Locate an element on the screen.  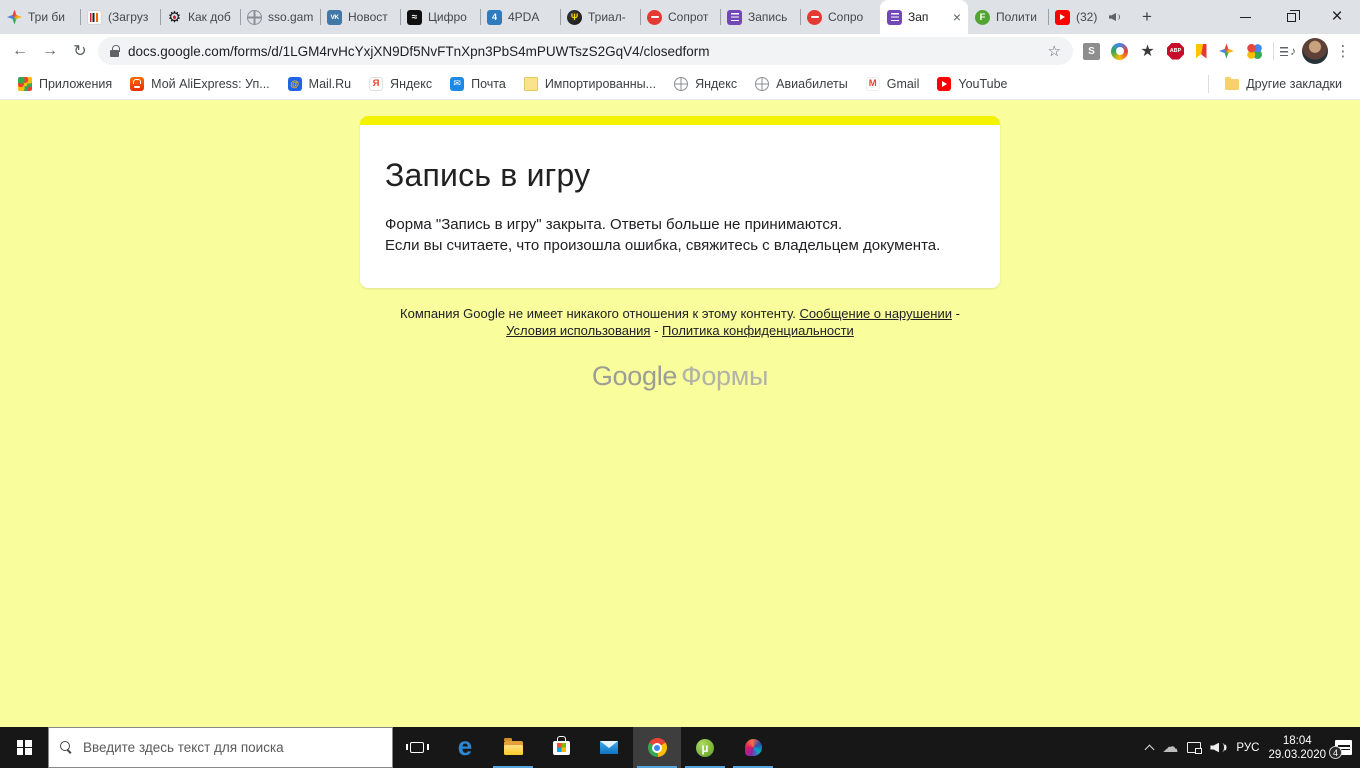
sparkle-extension-icon is located at coordinates (1226, 51).